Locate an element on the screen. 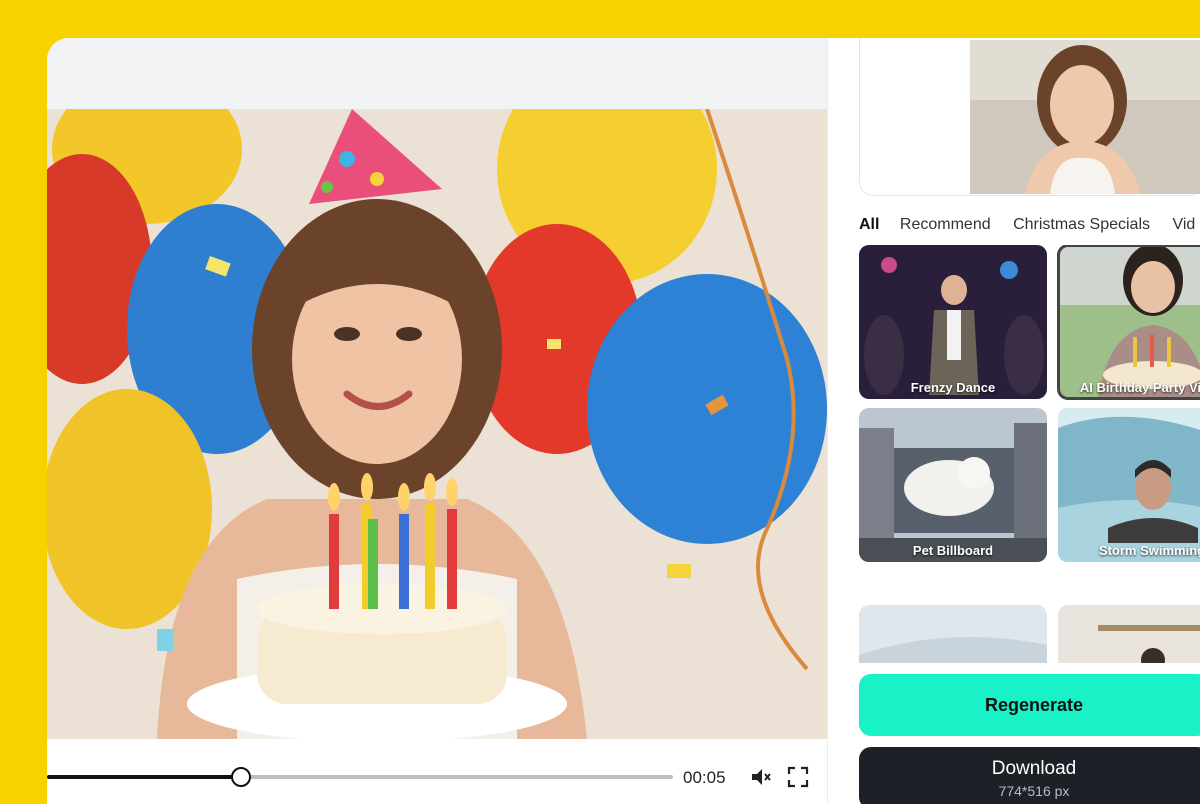 The image size is (1200, 804). player-controls: 00:05 is located at coordinates (437, 771).